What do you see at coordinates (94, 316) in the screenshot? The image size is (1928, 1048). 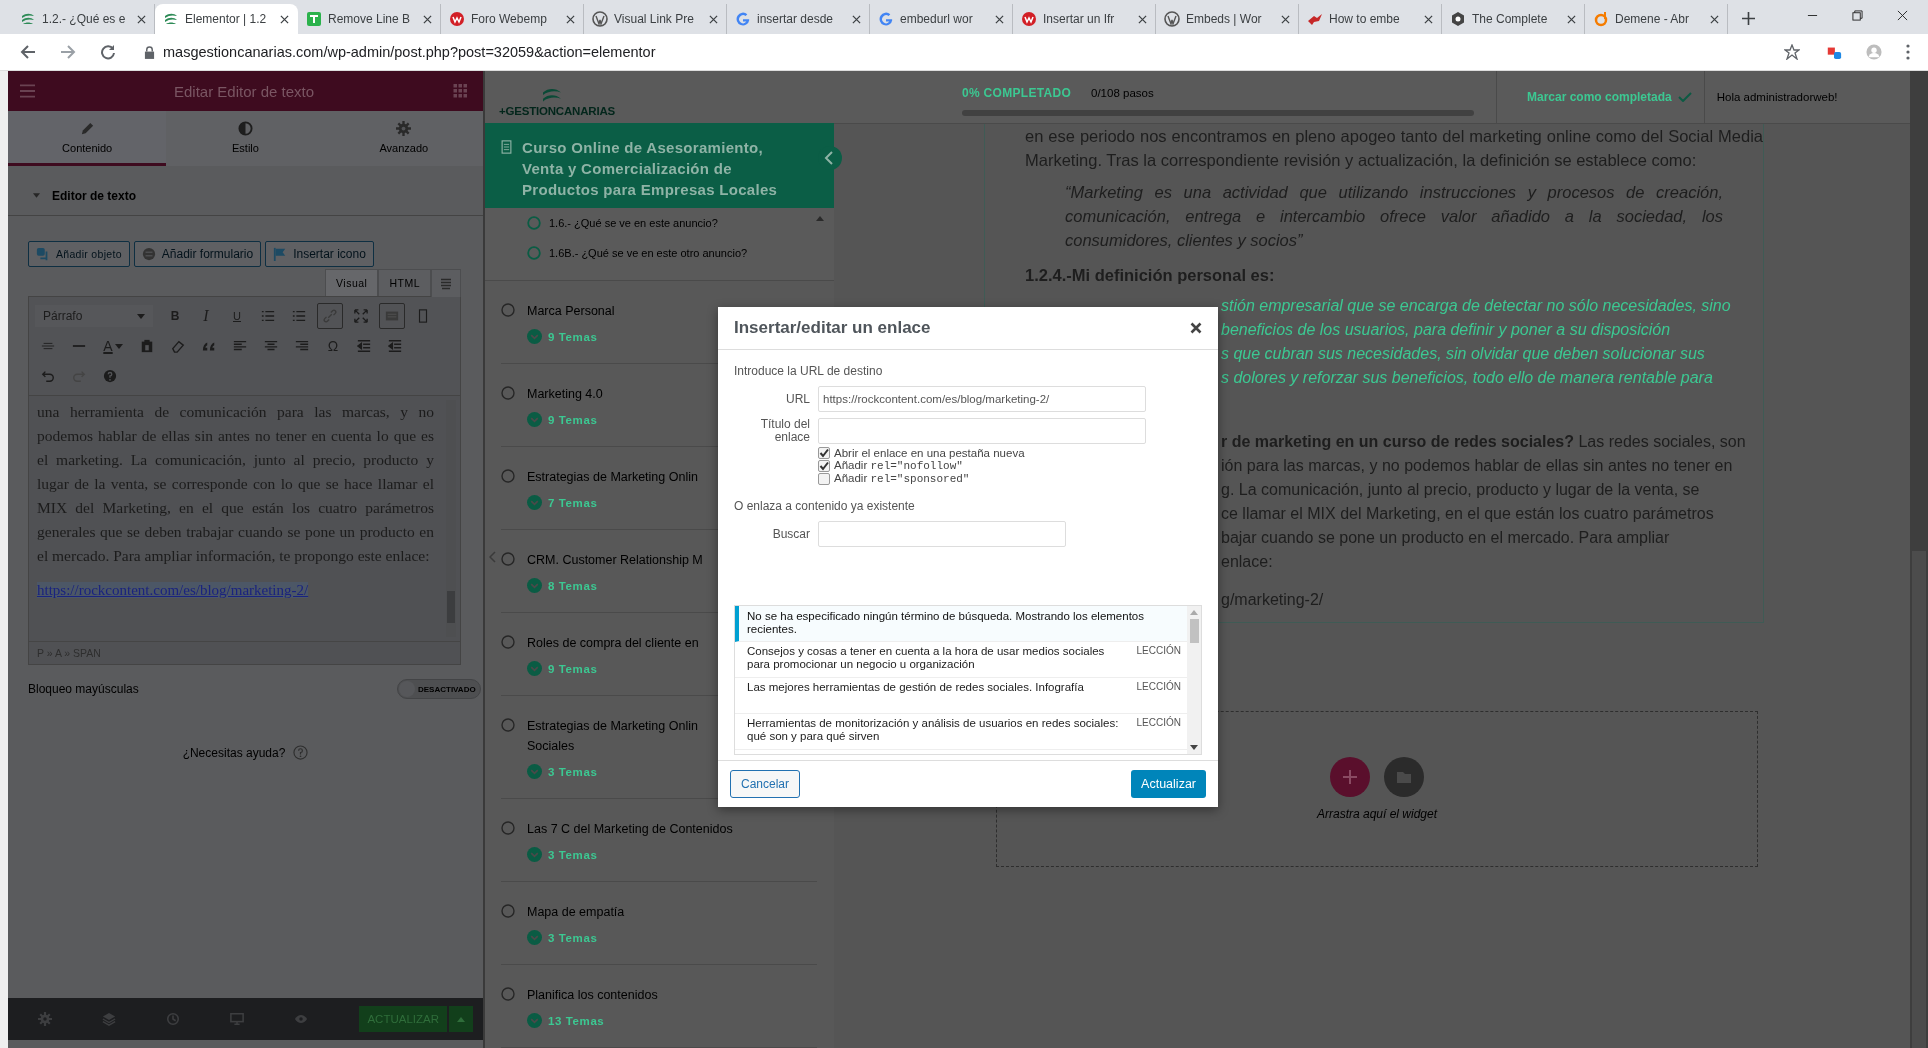 I see `format-dropdown: Párrafo` at bounding box center [94, 316].